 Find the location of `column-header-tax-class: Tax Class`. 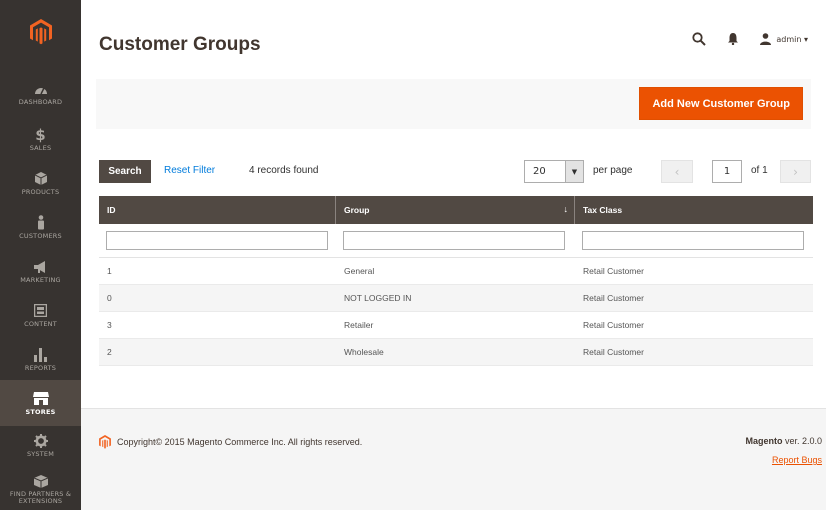

column-header-tax-class: Tax Class is located at coordinates (694, 210).